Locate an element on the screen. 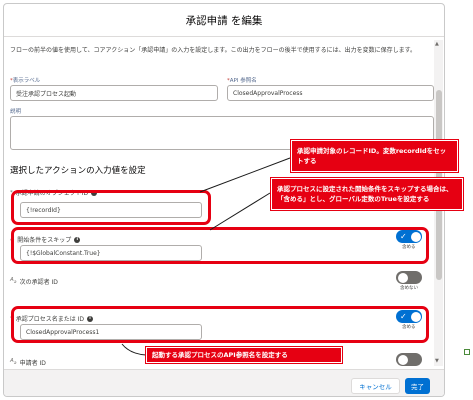  toggle-caption: 含めない is located at coordinates (409, 288).